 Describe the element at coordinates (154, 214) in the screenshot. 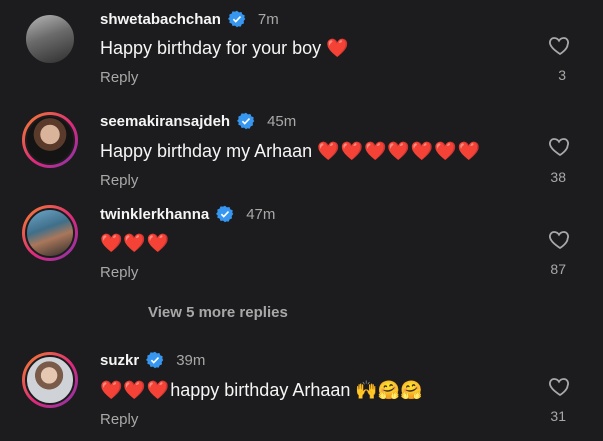

I see `comment-username: twinklerkhanna` at that location.